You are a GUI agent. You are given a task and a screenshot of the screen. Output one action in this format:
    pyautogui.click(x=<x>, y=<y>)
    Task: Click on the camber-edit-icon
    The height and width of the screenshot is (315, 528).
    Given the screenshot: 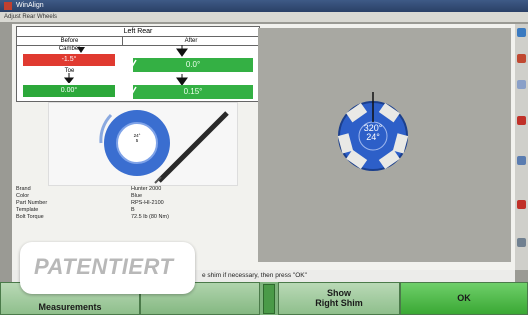 What is the action you would take?
    pyautogui.click(x=133, y=65)
    